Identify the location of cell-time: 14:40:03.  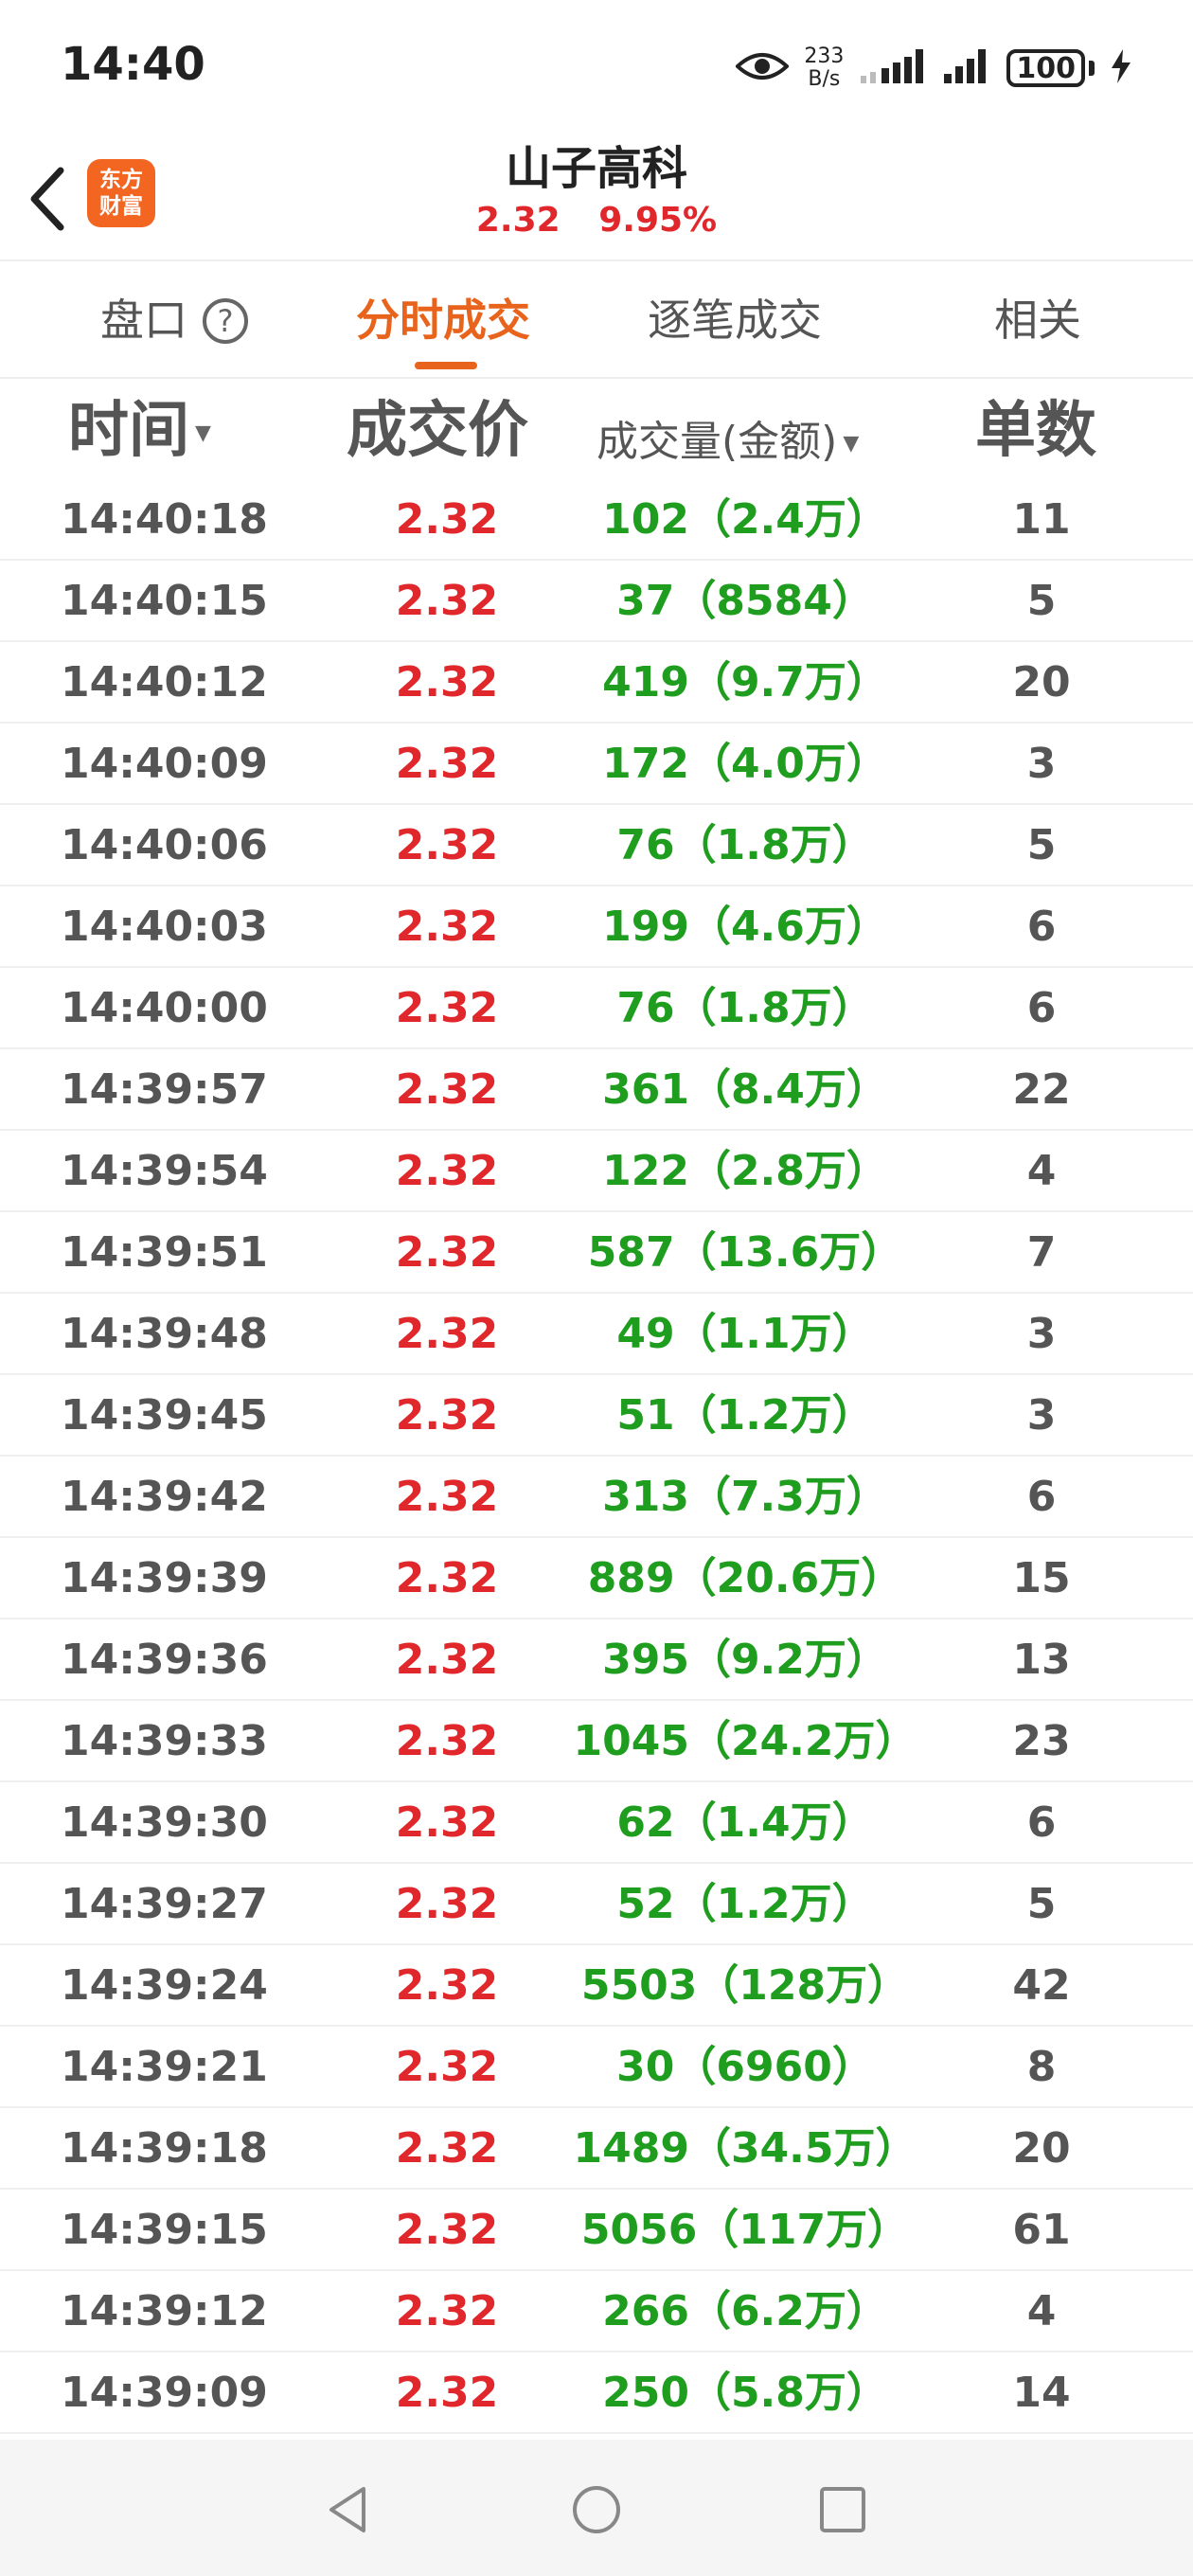
(164, 927).